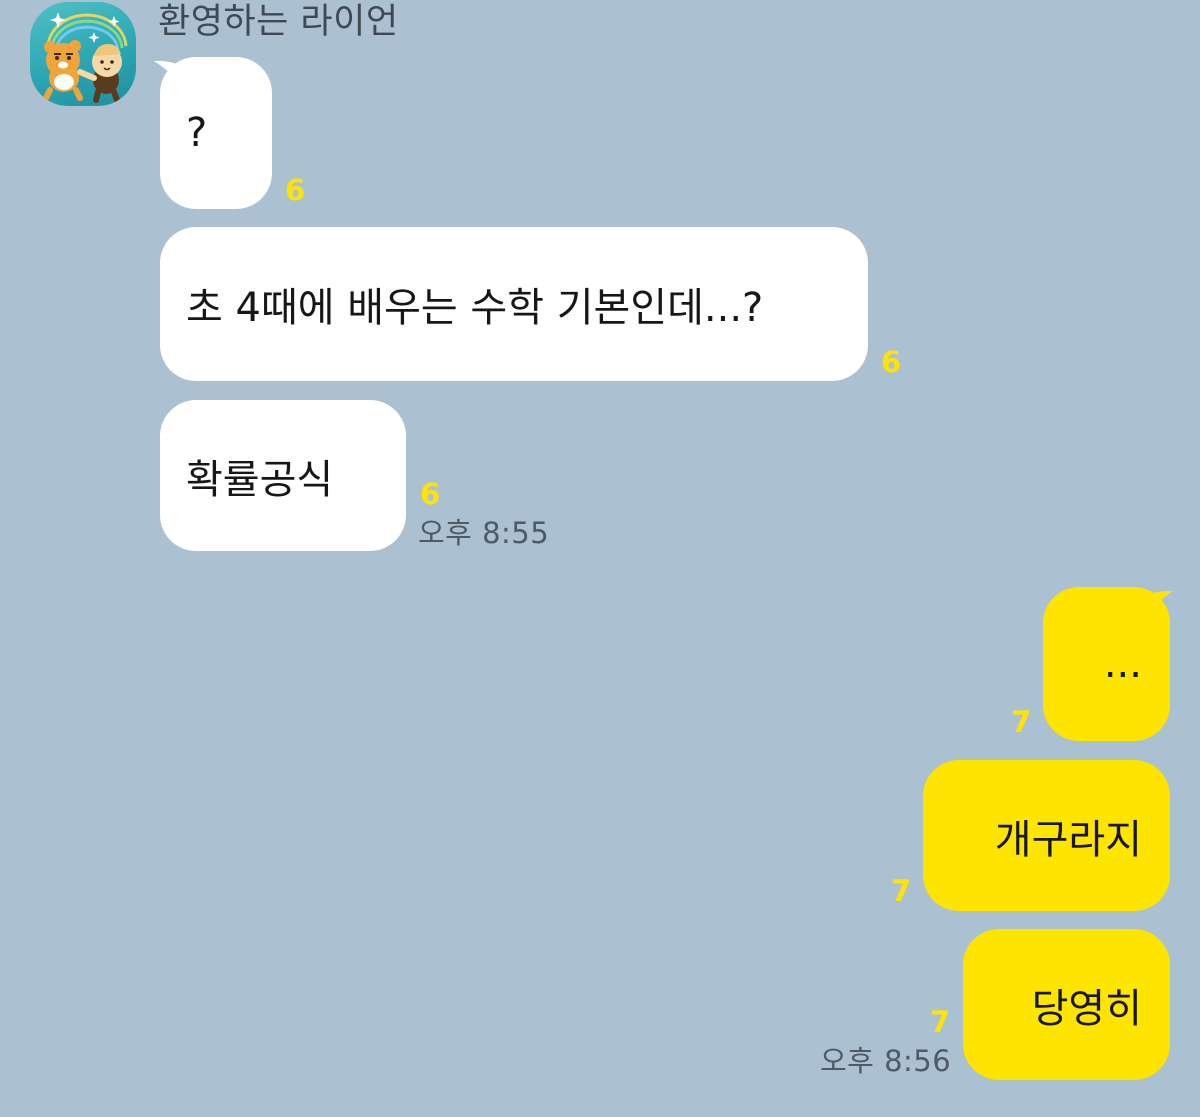 This screenshot has width=1200, height=1117. I want to click on incoming-message: ?, so click(216, 133).